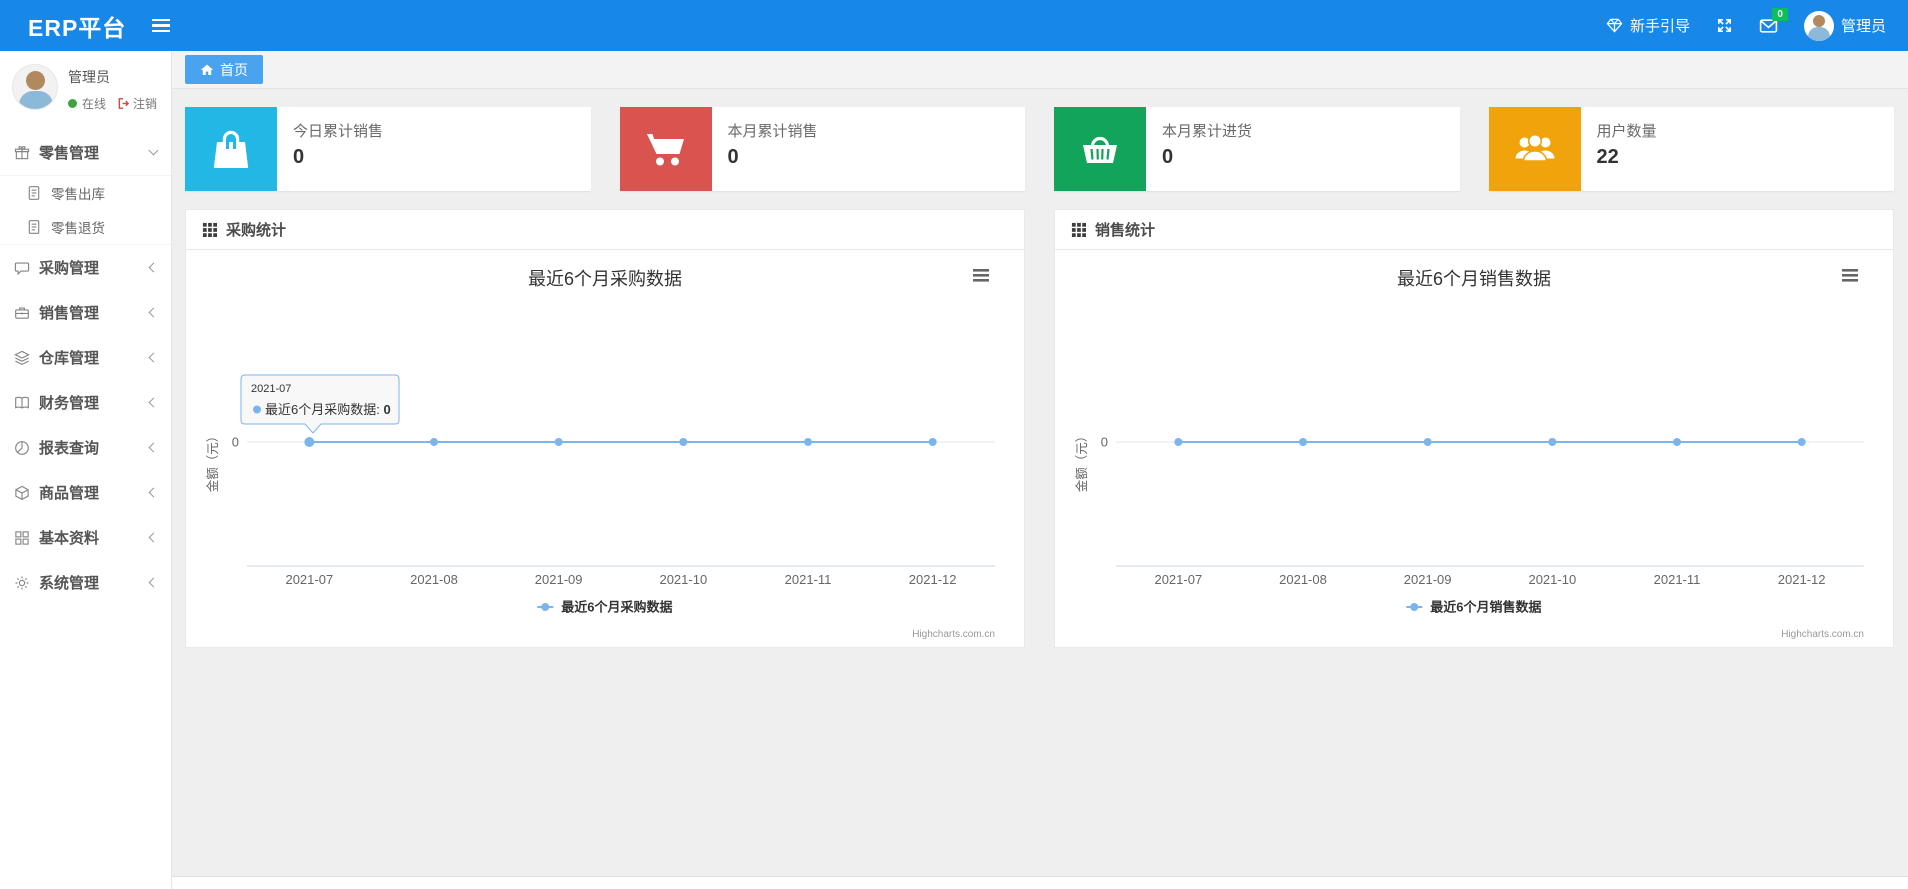  I want to click on stat-card: 本月累计进货 0, so click(1257, 149).